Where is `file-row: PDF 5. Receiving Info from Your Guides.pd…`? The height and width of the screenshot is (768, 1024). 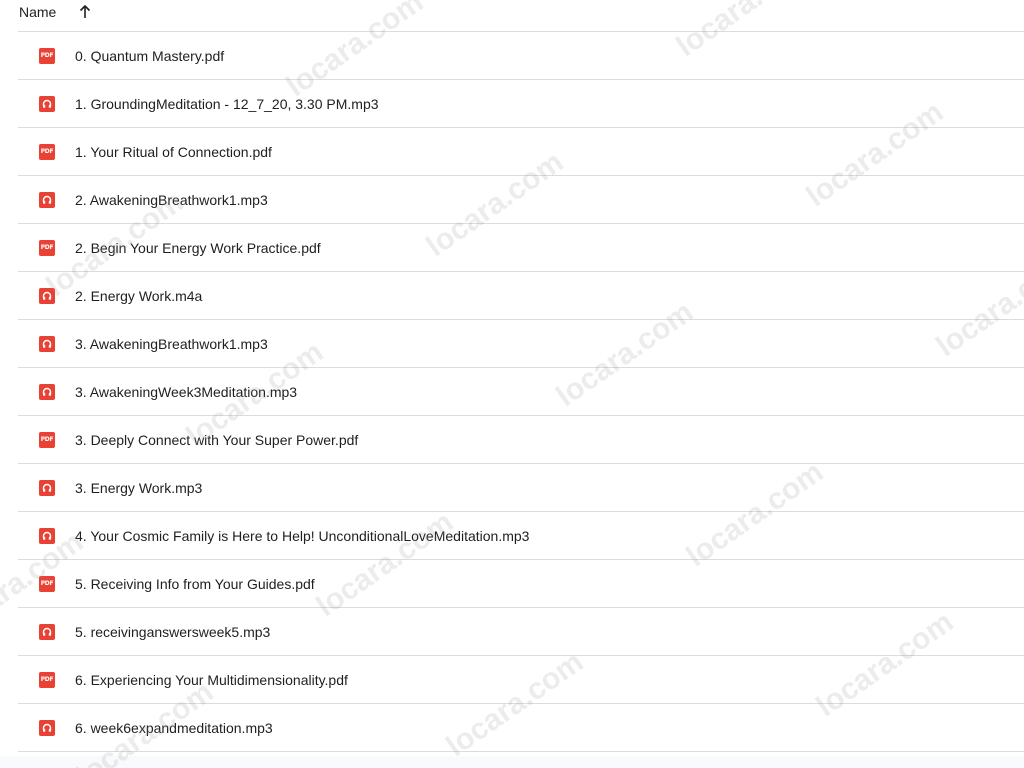
file-row: PDF 5. Receiving Info from Your Guides.pd… is located at coordinates (521, 584).